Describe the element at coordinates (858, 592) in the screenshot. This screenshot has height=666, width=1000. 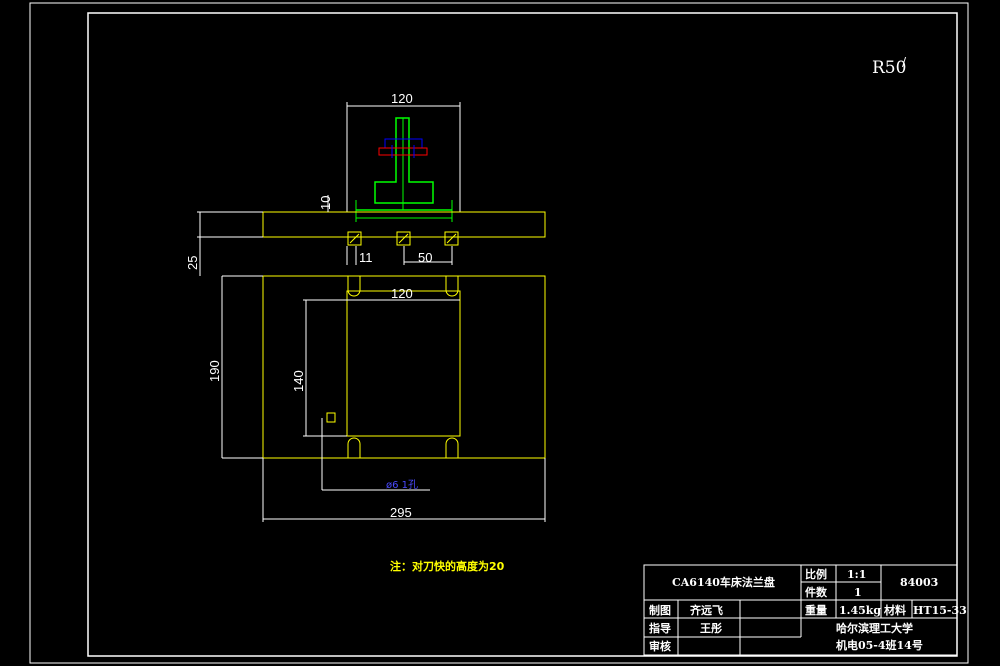
I see `qty-value: 1` at that location.